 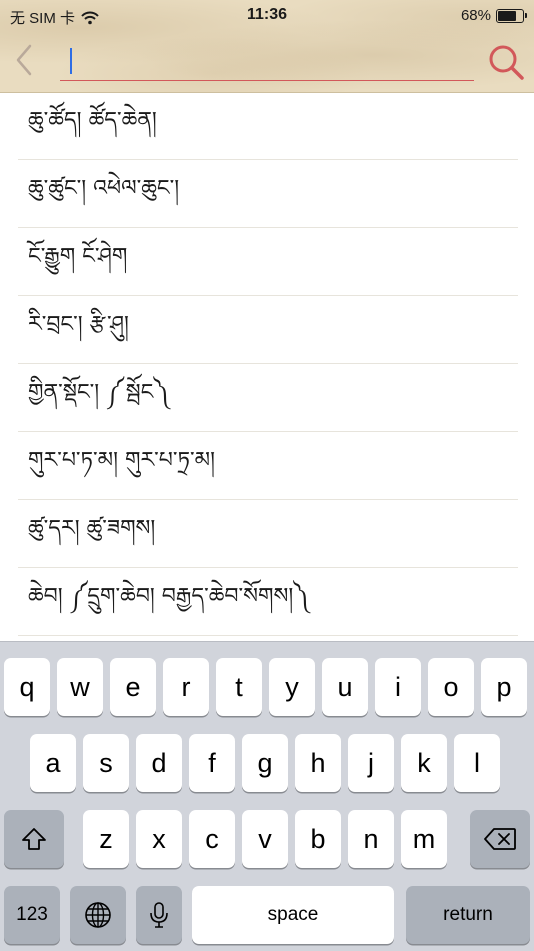 I want to click on list-item-text: ཆེབ། ༼དྲུག་ཆེབ། བརྒྱད་ཆེབ་སོགས།༽, so click(x=168, y=596).